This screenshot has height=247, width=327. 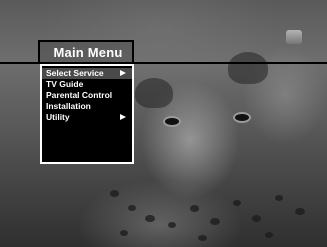 What do you see at coordinates (68, 106) in the screenshot?
I see `menu-item-label: Installation` at bounding box center [68, 106].